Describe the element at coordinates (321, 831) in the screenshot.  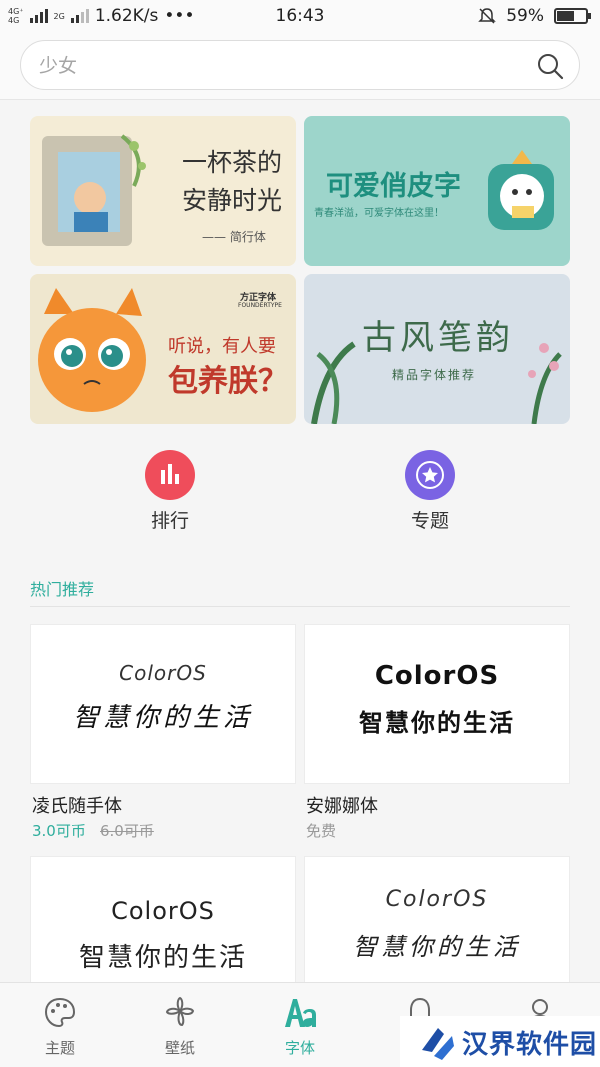
I see `font-price: 免费` at that location.